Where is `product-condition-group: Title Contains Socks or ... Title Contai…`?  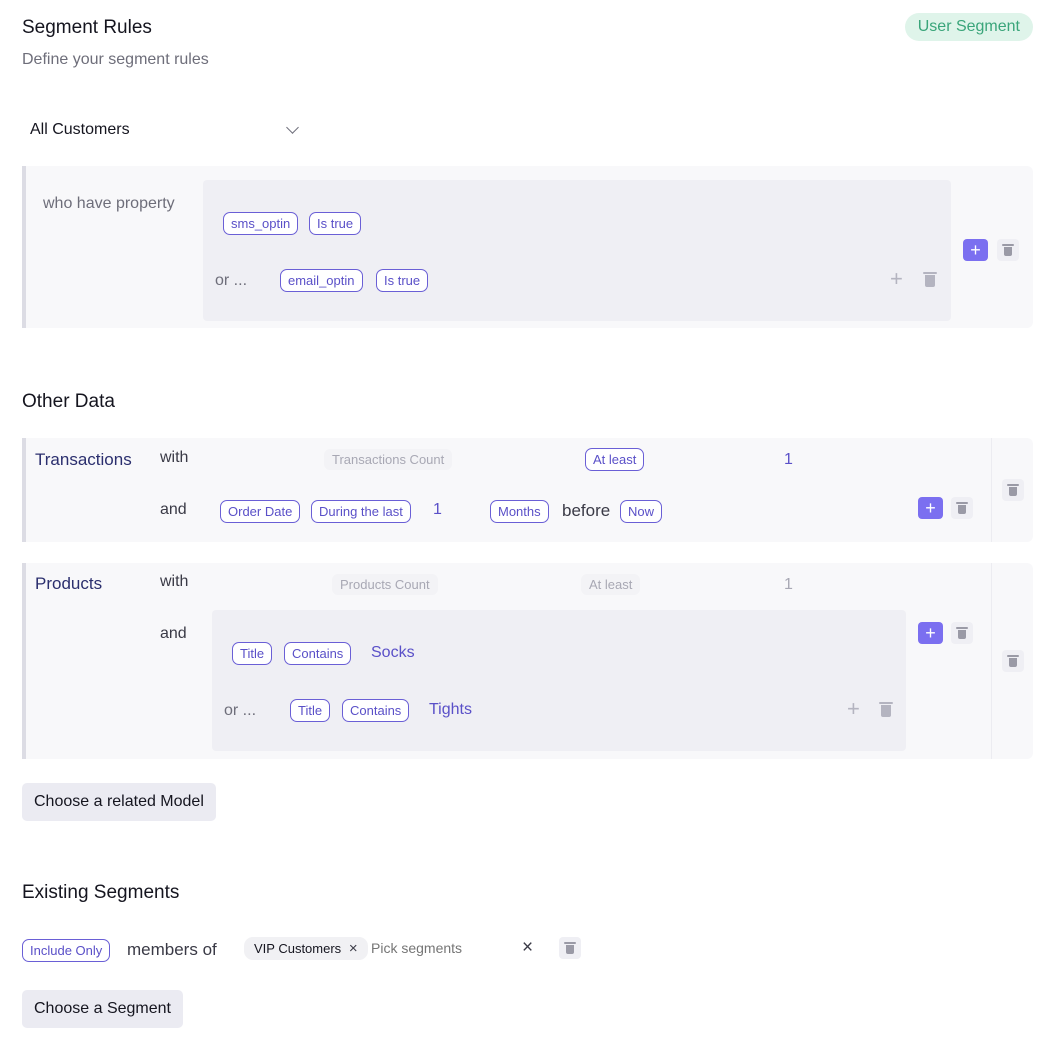
product-condition-group: Title Contains Socks or ... Title Contai… is located at coordinates (559, 680).